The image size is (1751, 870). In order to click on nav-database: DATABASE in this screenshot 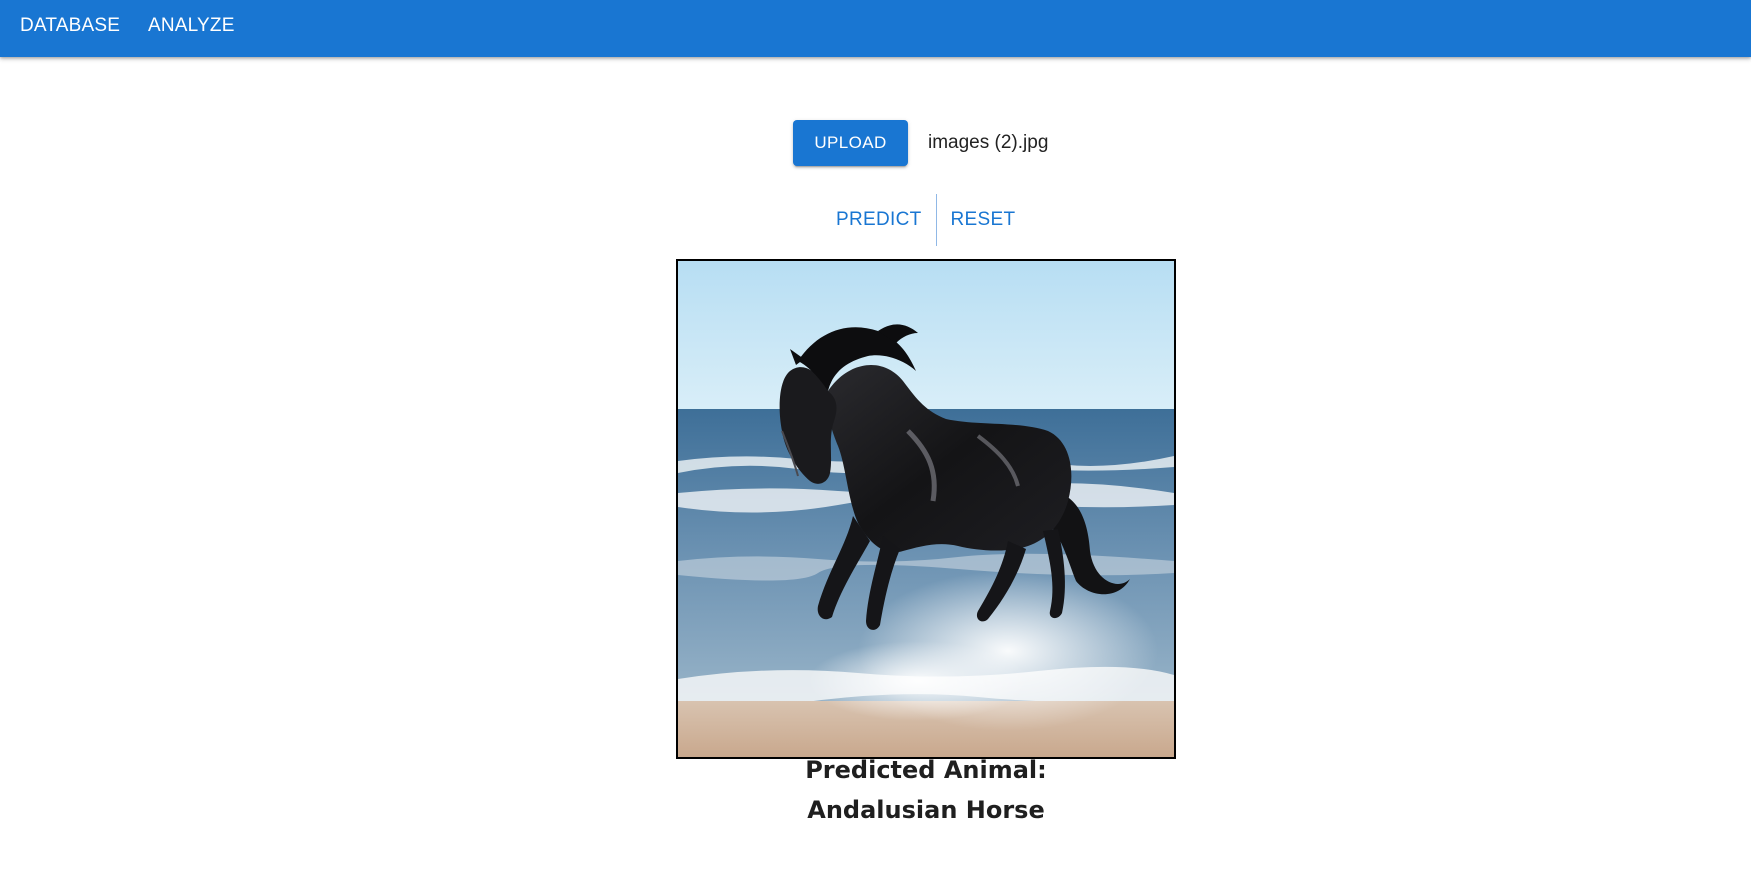, I will do `click(70, 26)`.